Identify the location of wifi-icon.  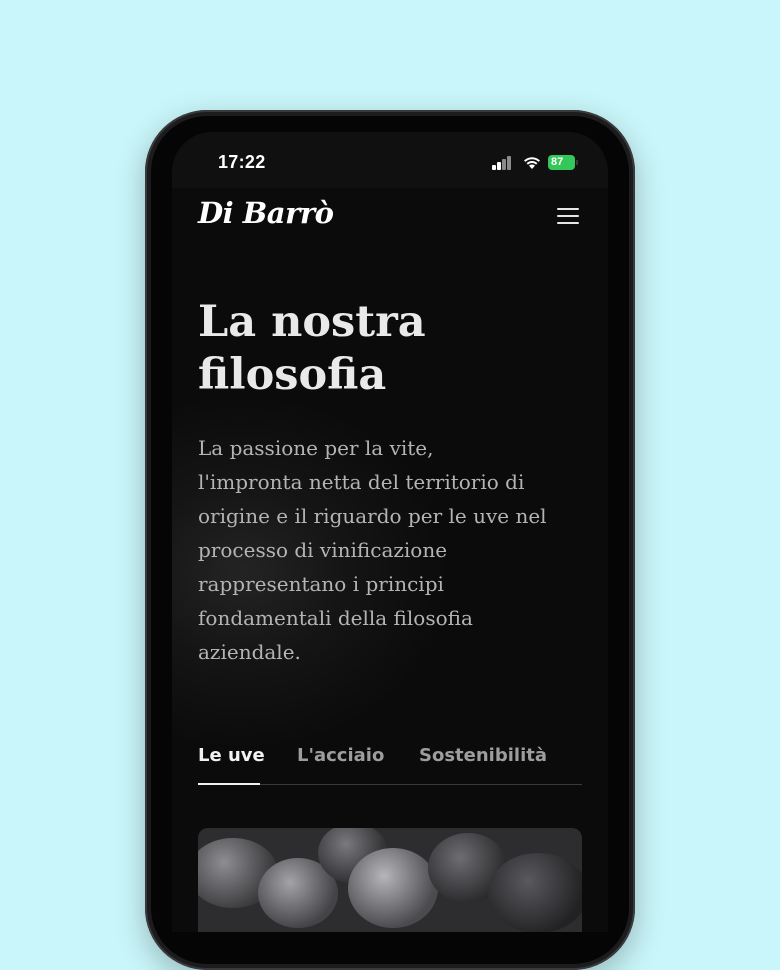
(532, 163).